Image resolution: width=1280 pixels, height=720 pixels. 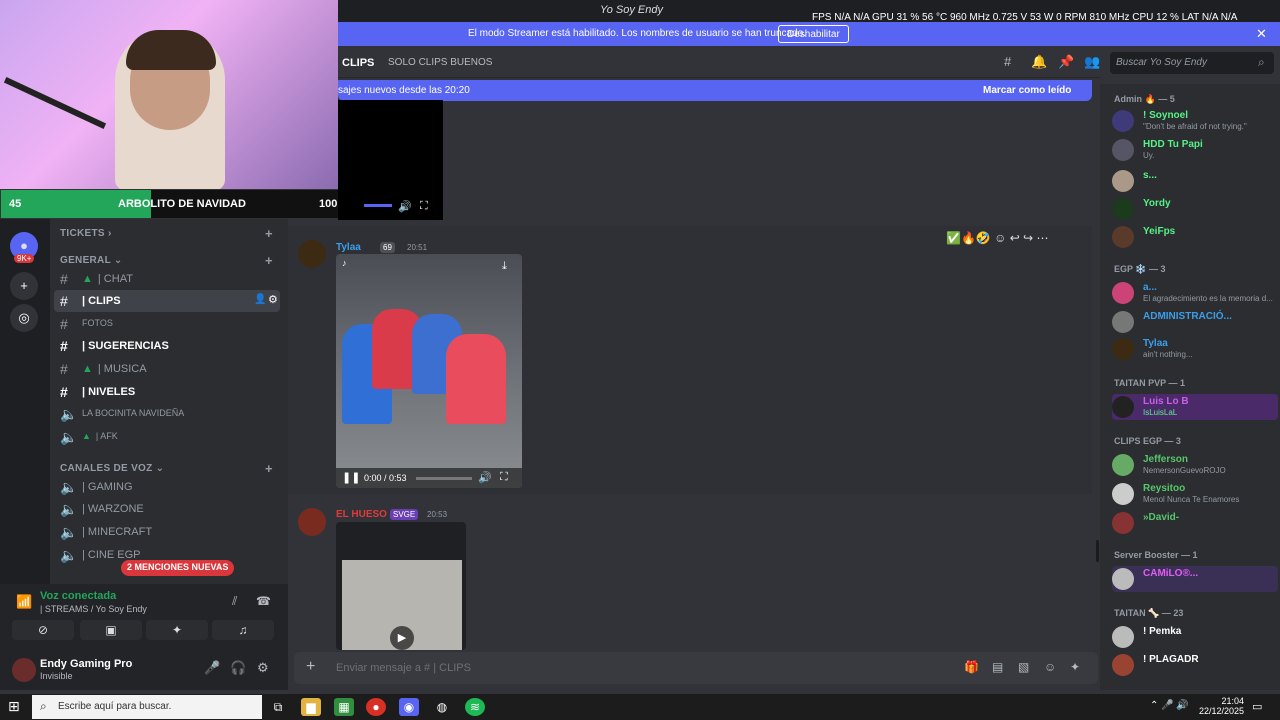 I want to click on soundboard-button: ♫, so click(x=243, y=630).